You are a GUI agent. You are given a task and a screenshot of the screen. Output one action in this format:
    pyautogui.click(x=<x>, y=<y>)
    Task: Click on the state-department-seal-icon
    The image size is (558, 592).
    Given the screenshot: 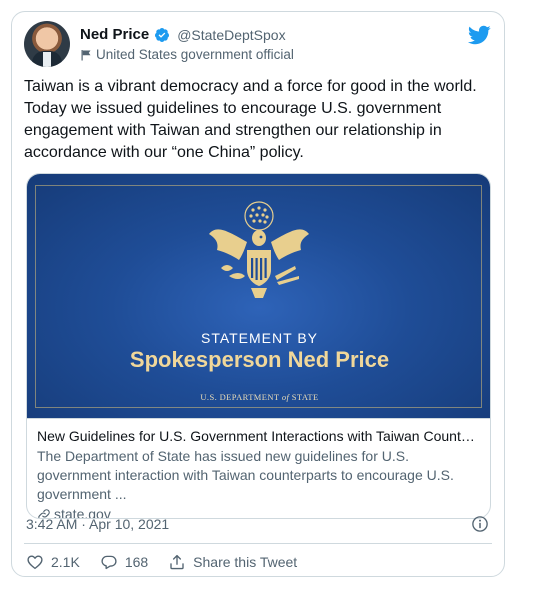 What is the action you would take?
    pyautogui.click(x=259, y=249)
    